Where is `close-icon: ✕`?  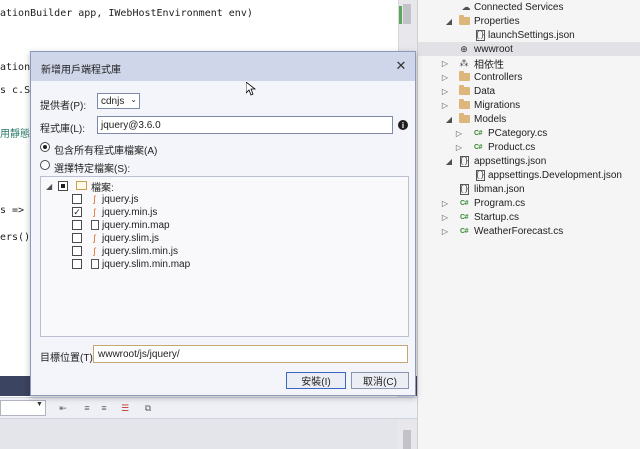 close-icon: ✕ is located at coordinates (401, 66).